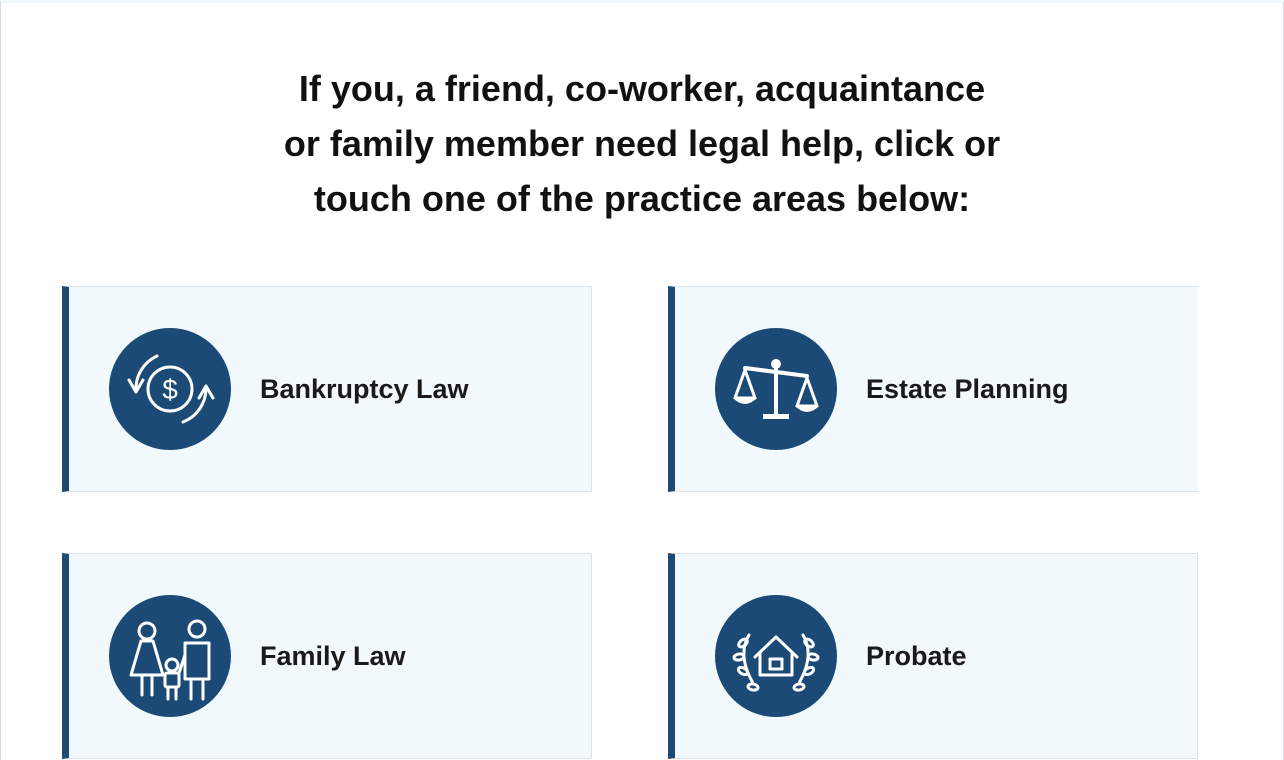  What do you see at coordinates (916, 655) in the screenshot?
I see `practice-card-label: Probate` at bounding box center [916, 655].